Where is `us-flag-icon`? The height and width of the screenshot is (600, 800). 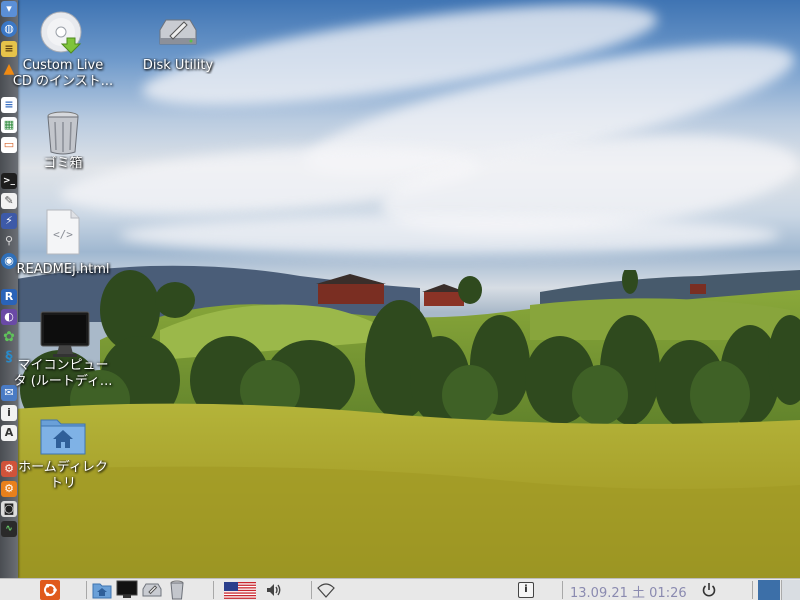
us-flag-icon is located at coordinates (240, 590).